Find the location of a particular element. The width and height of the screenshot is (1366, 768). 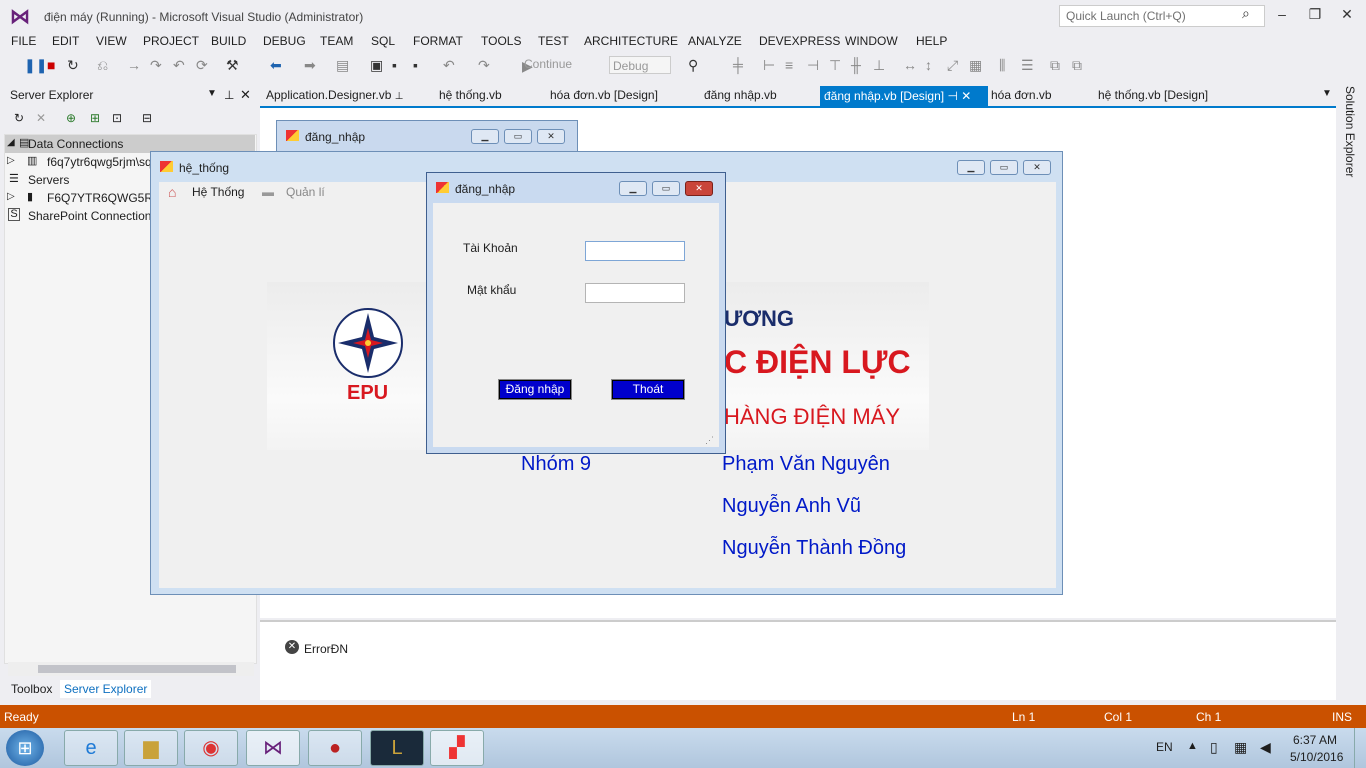

same-height-icon: ↕ is located at coordinates (928, 65).